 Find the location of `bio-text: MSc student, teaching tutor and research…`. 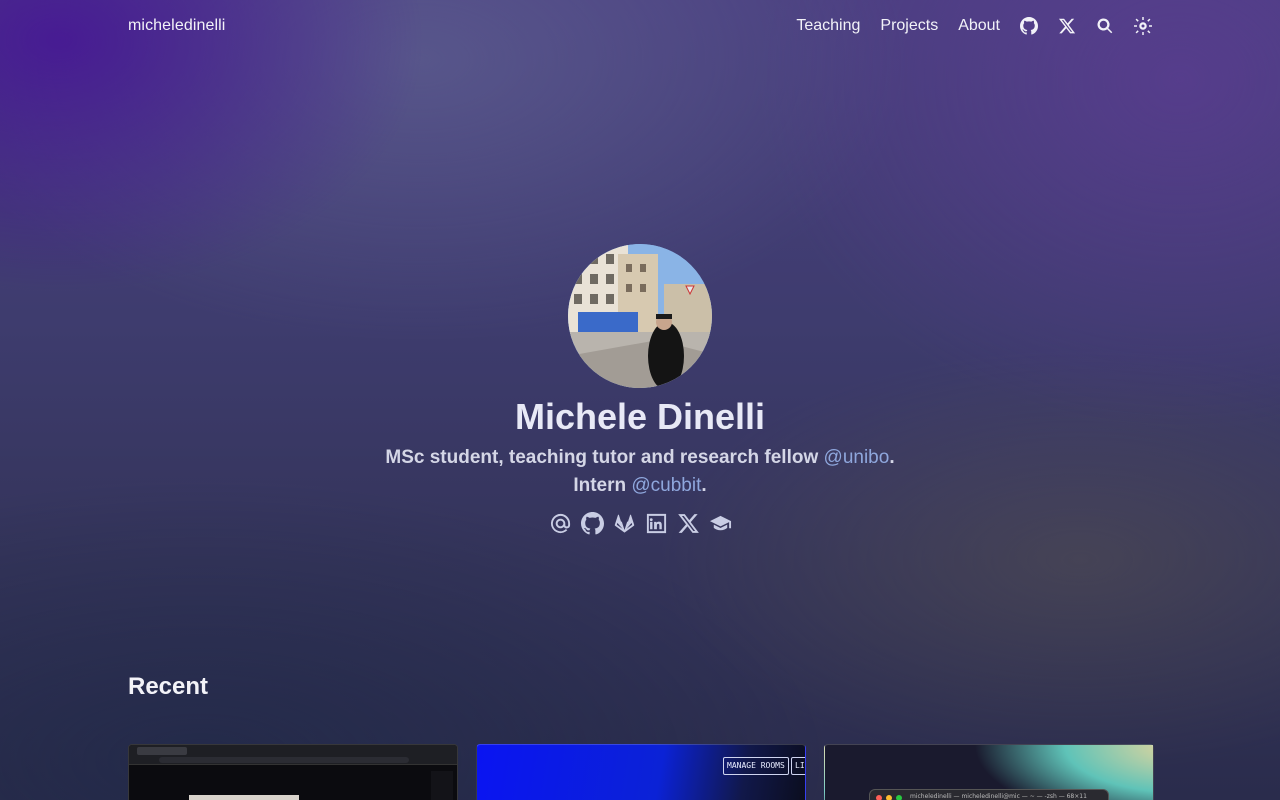

bio-text: MSc student, teaching tutor and research… is located at coordinates (604, 457).